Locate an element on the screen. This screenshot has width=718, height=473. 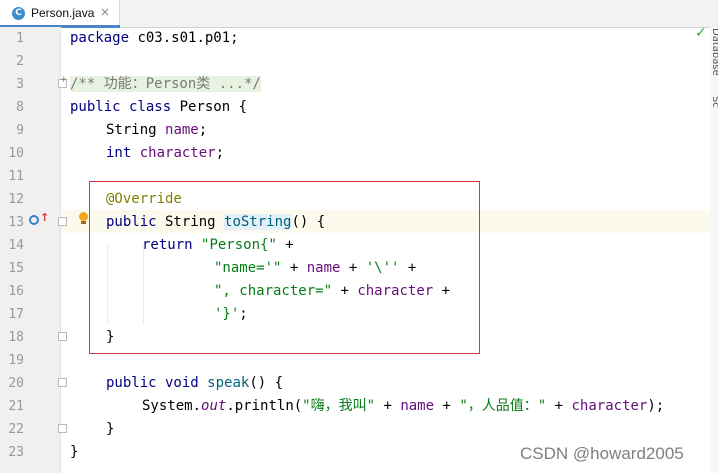
method-name: speak is located at coordinates (228, 383).